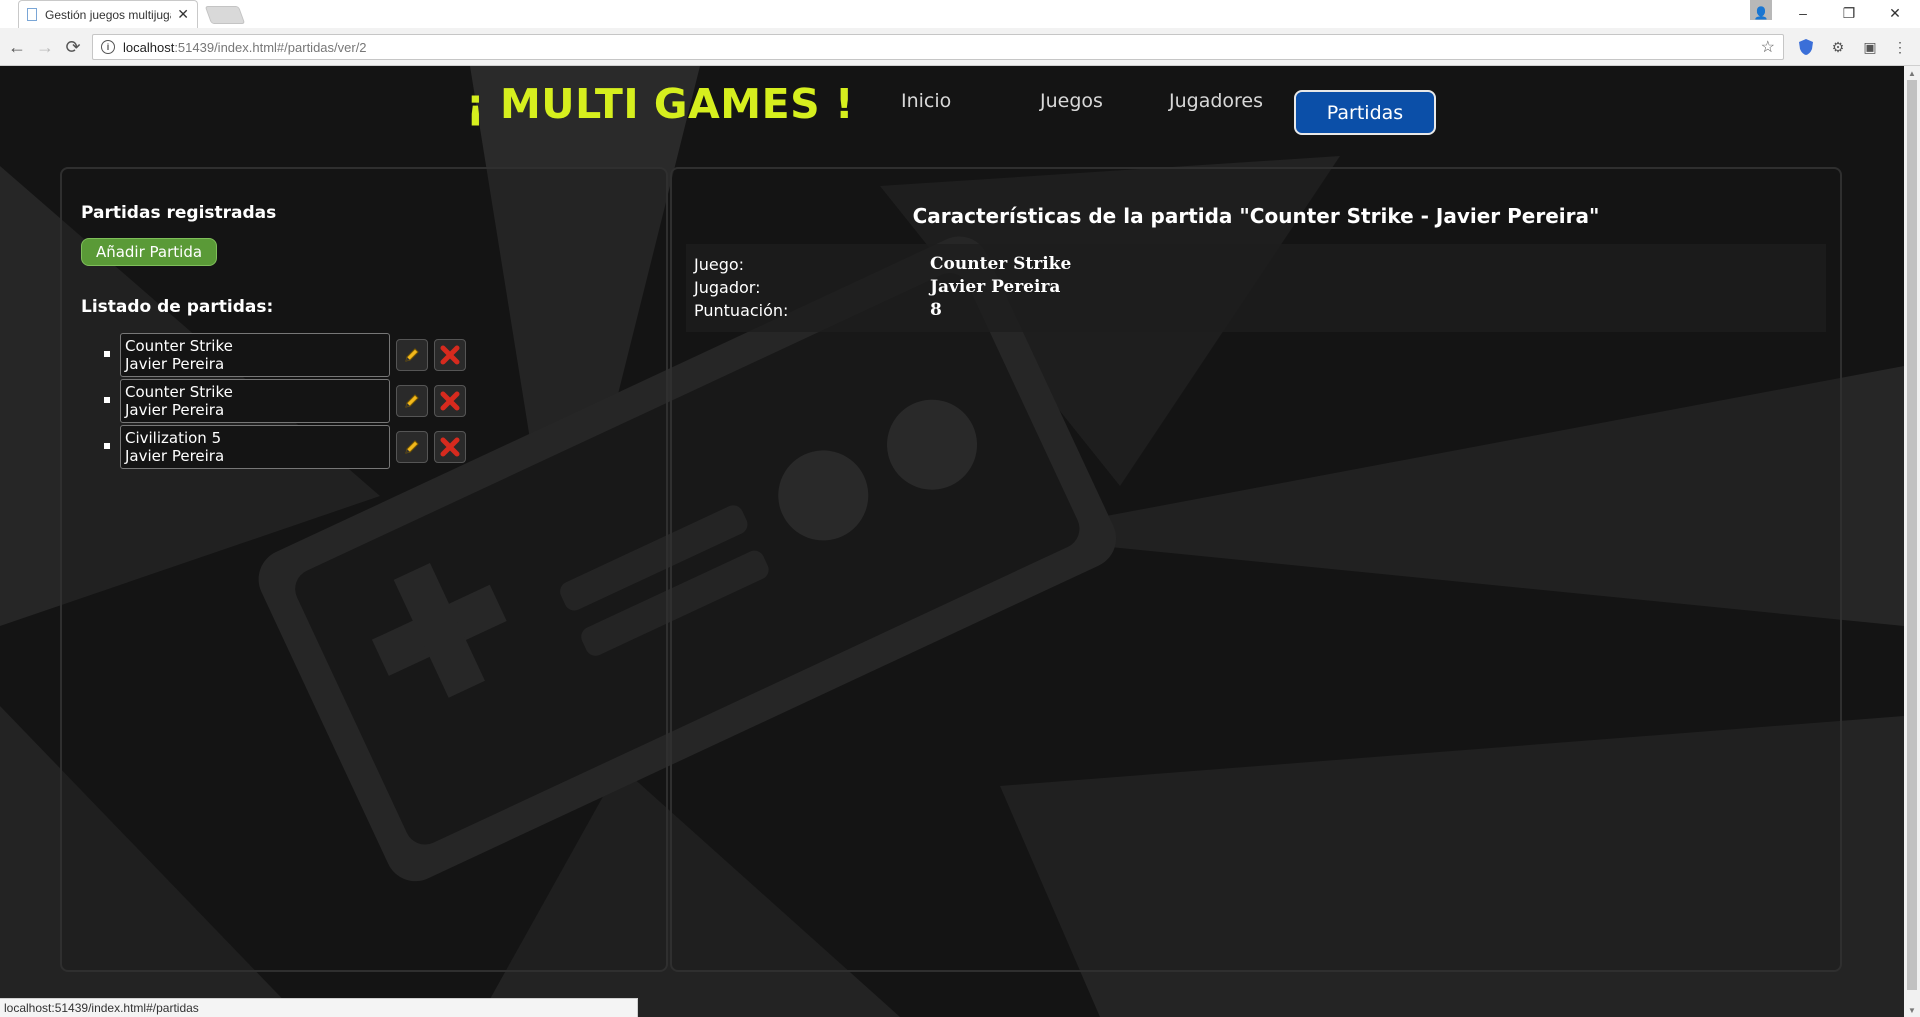 The image size is (1920, 1017). What do you see at coordinates (1071, 101) in the screenshot?
I see `nav-juegos: Juegos` at bounding box center [1071, 101].